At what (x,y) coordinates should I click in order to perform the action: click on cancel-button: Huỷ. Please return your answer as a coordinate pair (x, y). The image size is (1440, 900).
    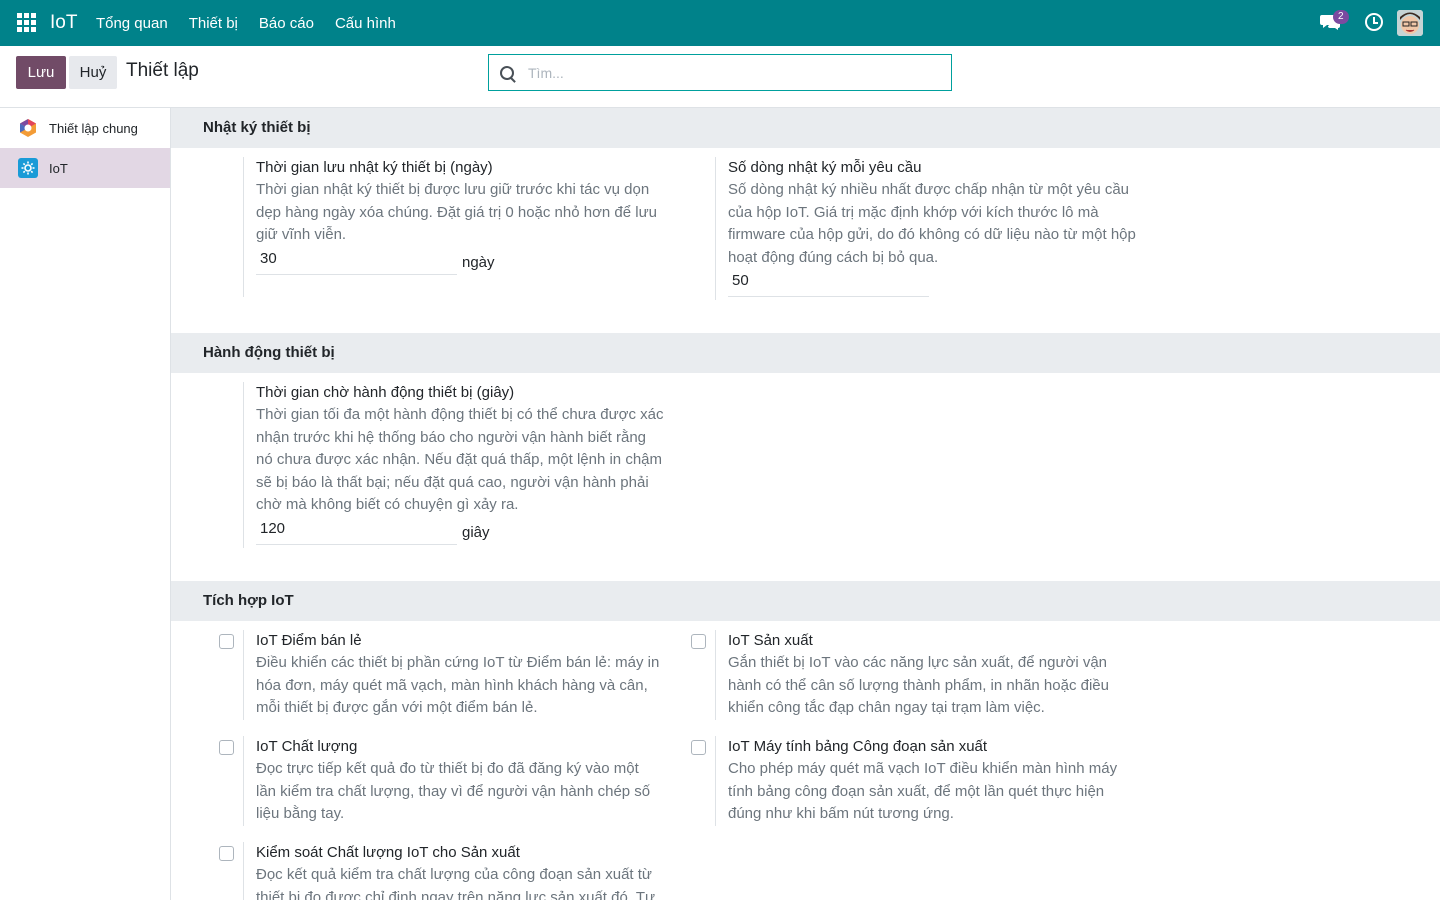
    Looking at the image, I should click on (93, 72).